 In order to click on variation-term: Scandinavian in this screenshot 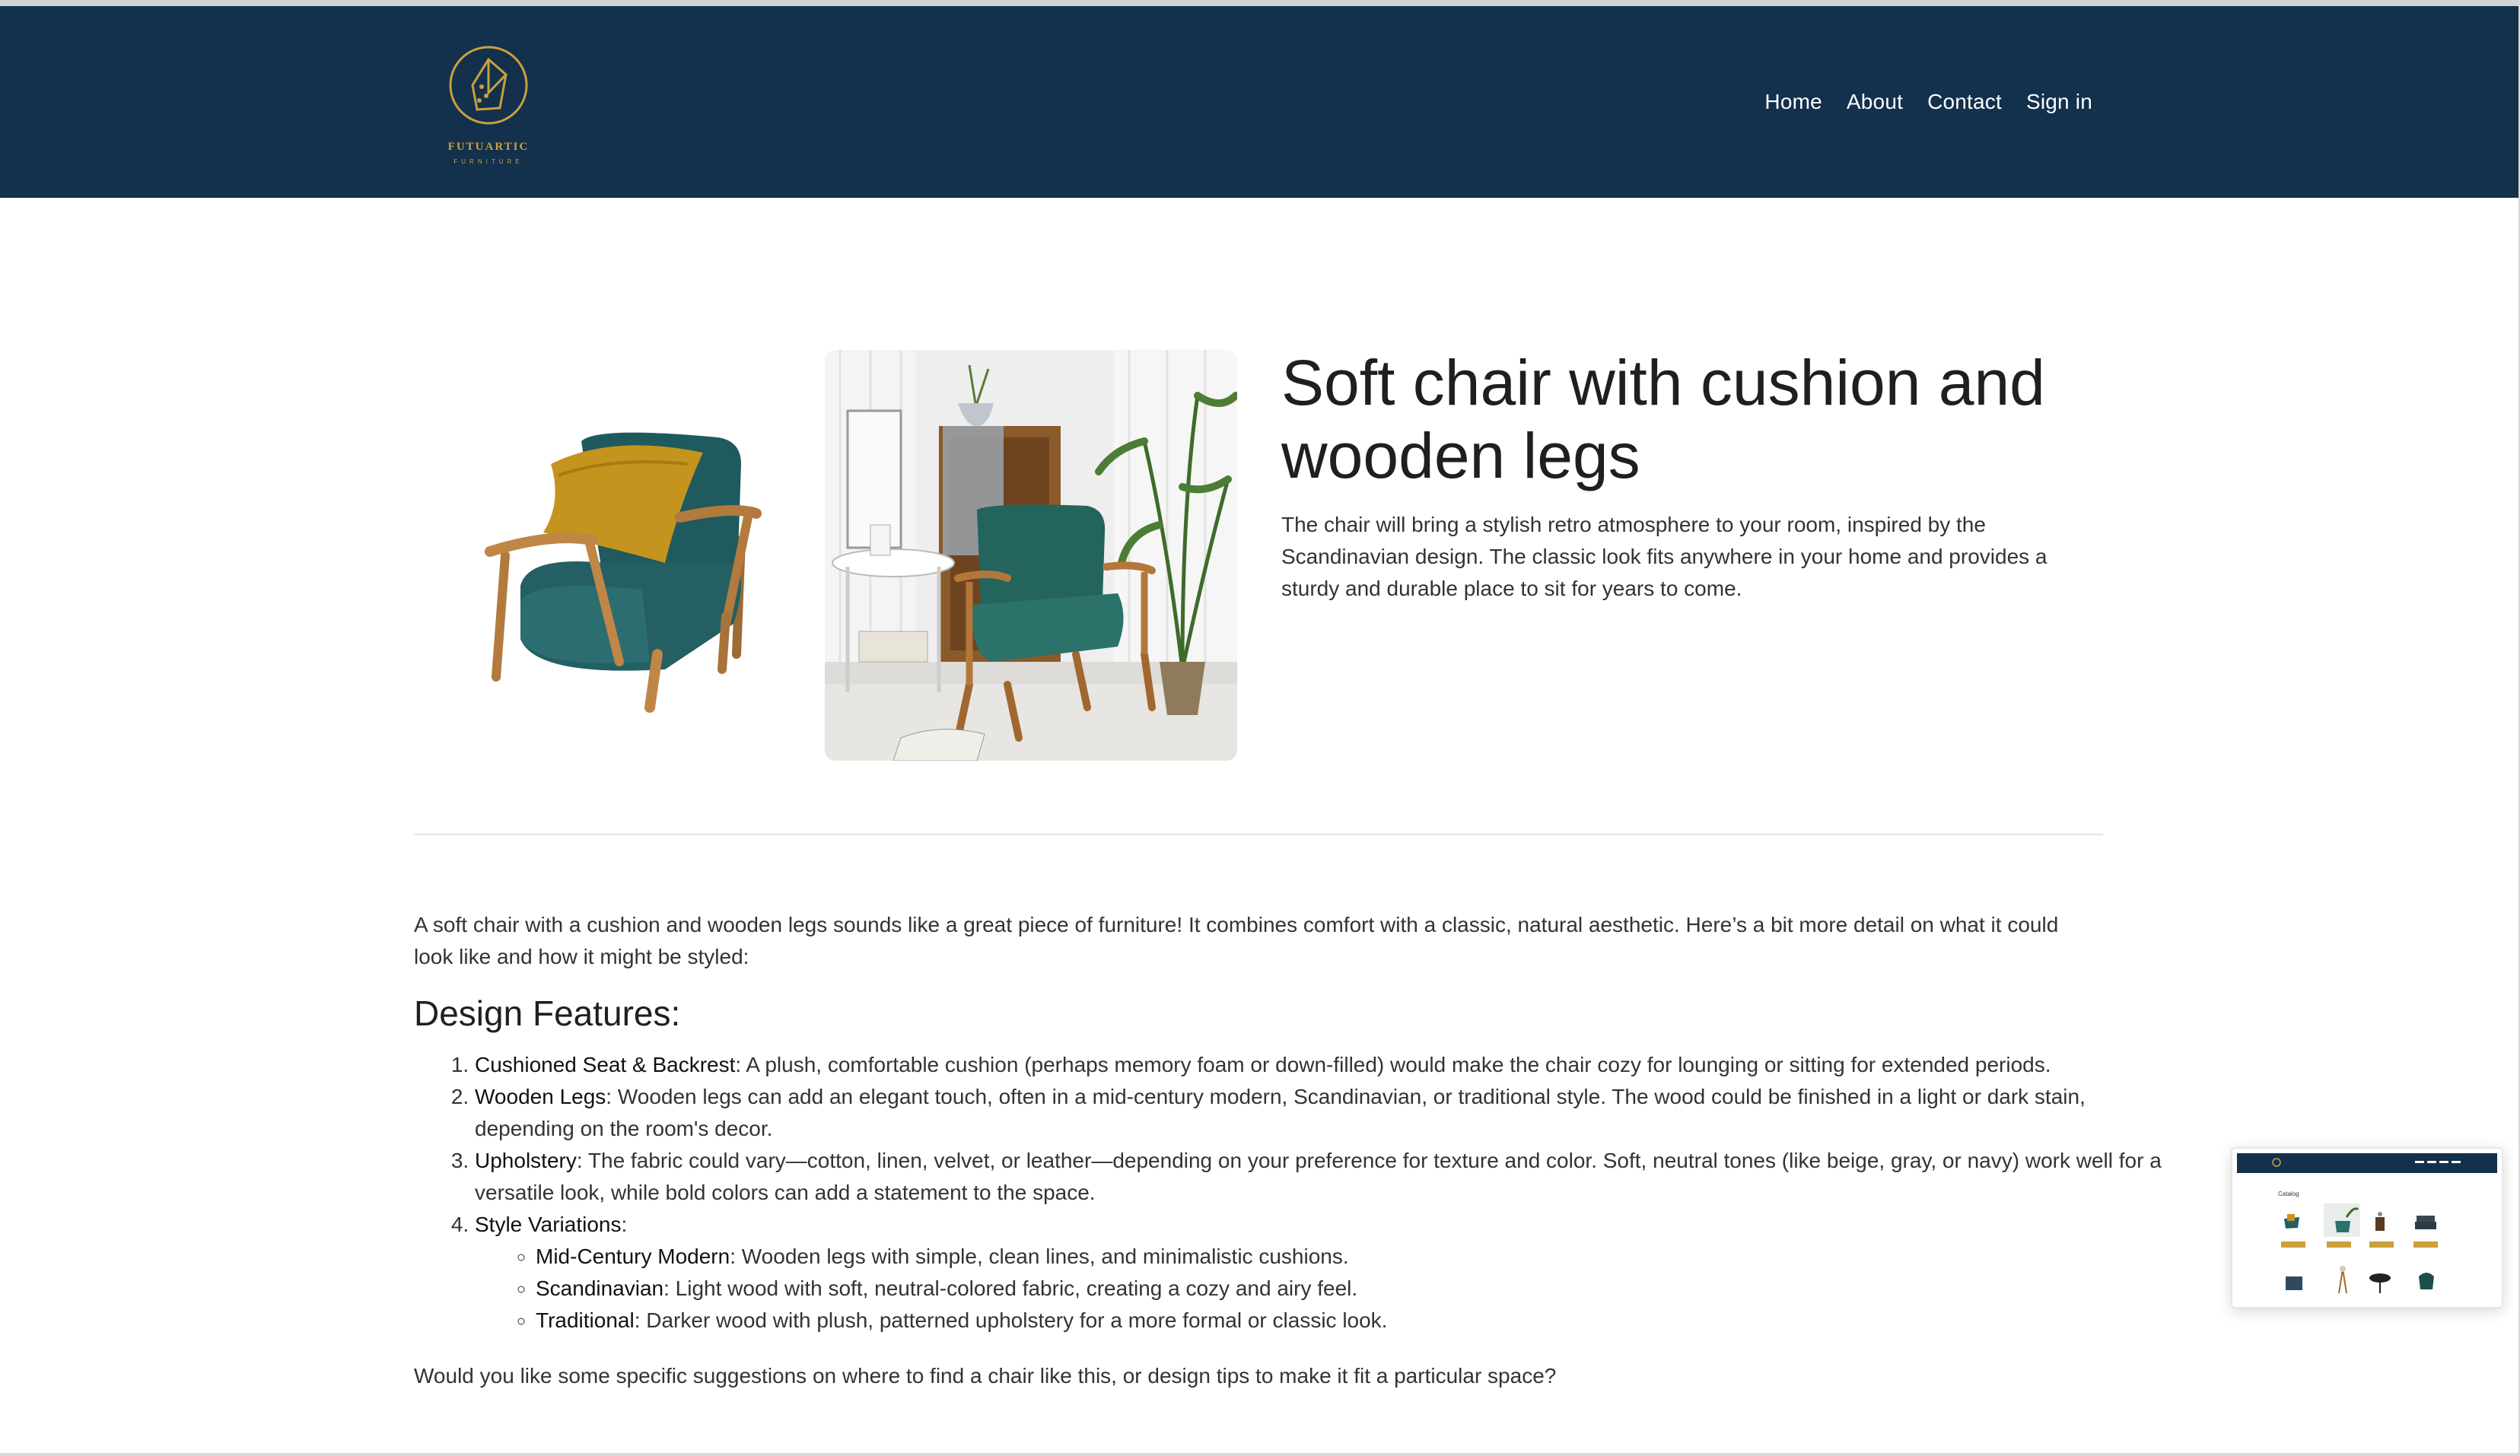, I will do `click(600, 1288)`.